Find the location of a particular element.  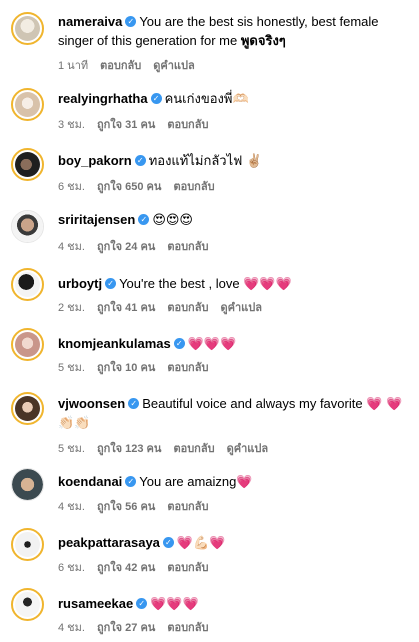

comment-username: nameraiva is located at coordinates (90, 21).